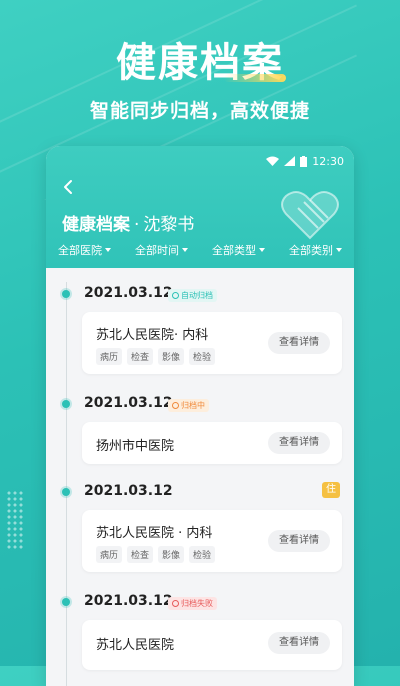 This screenshot has width=400, height=686. I want to click on record-card: 苏北人民医院 · 内科 病历 检查 影像 检验 查看详情, so click(212, 541).